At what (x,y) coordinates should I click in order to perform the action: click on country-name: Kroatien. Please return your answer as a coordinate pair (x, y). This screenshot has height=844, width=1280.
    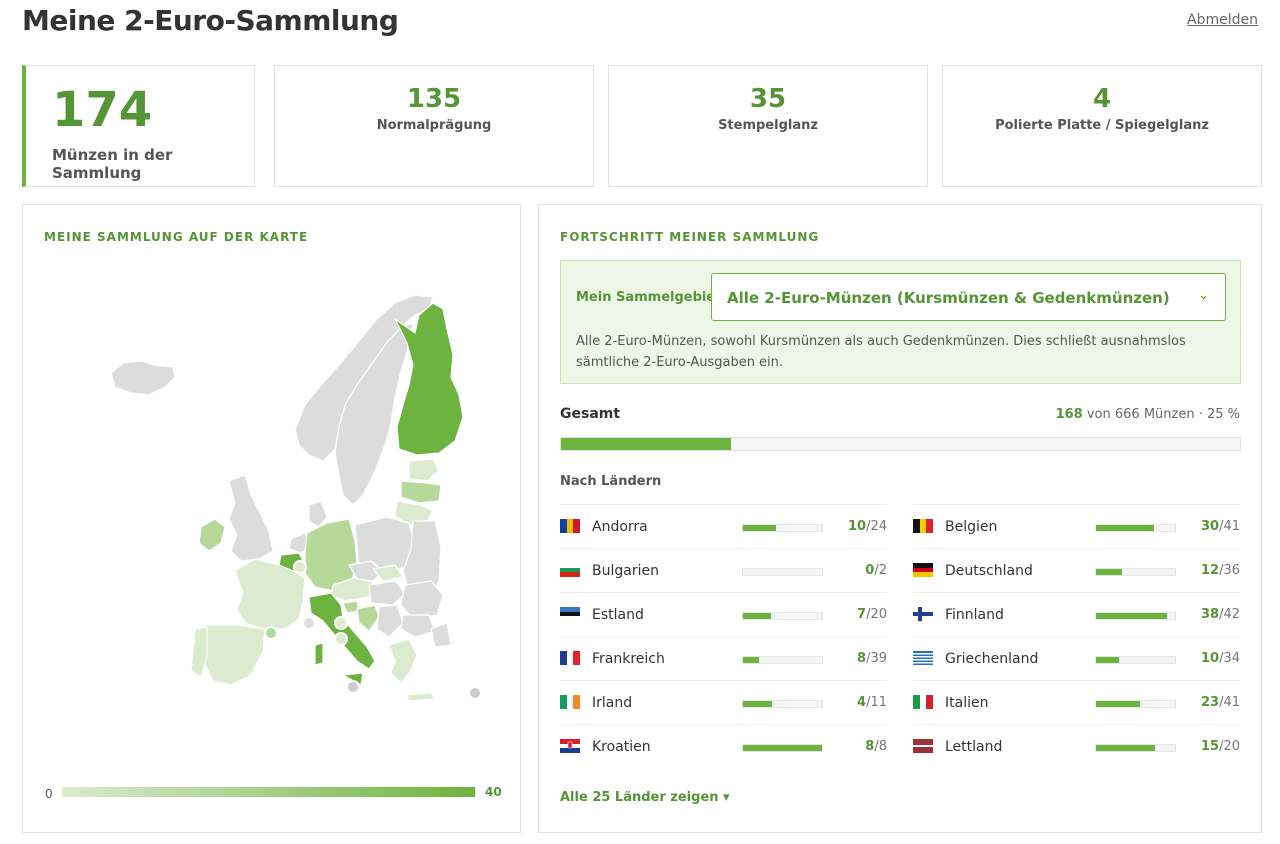
    Looking at the image, I should click on (621, 747).